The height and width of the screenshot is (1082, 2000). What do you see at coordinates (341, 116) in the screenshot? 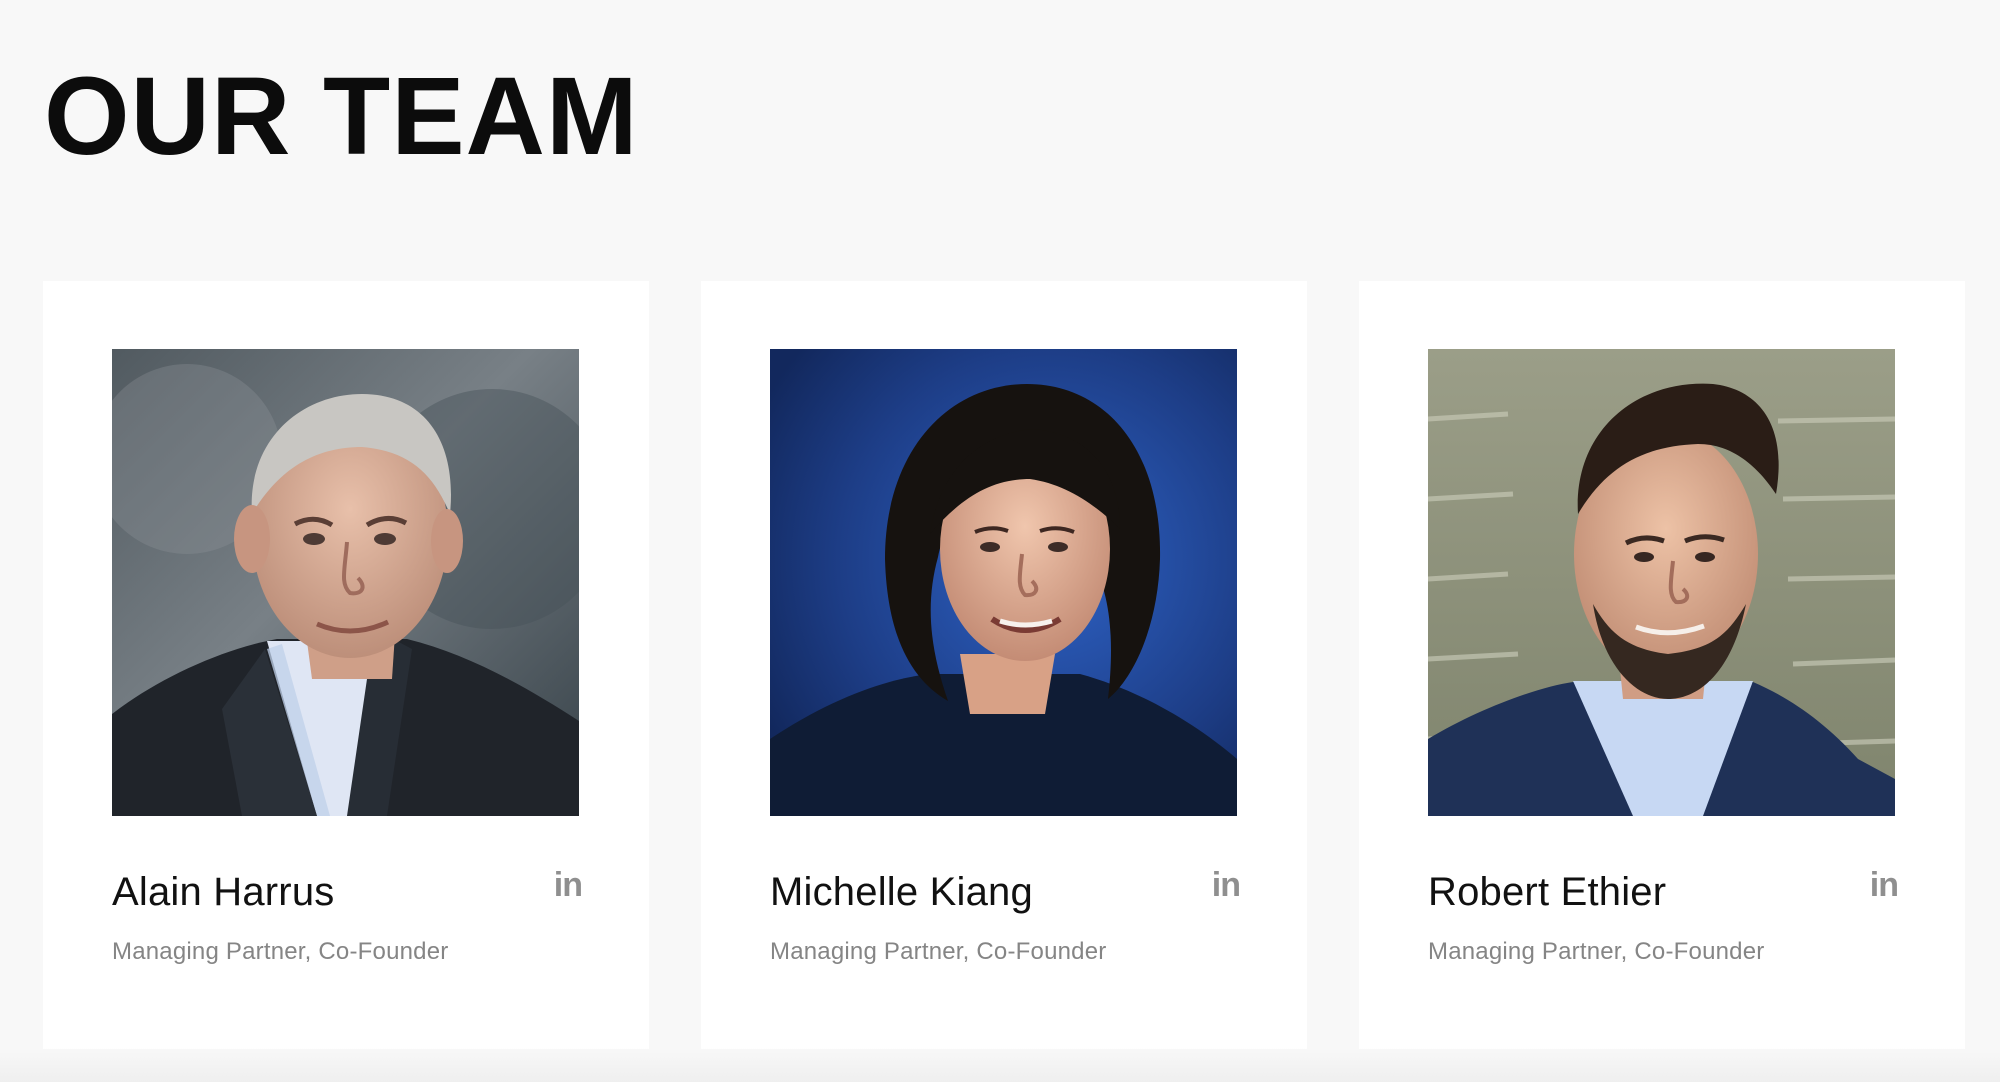
I see `page-title: OUR TEAM` at bounding box center [341, 116].